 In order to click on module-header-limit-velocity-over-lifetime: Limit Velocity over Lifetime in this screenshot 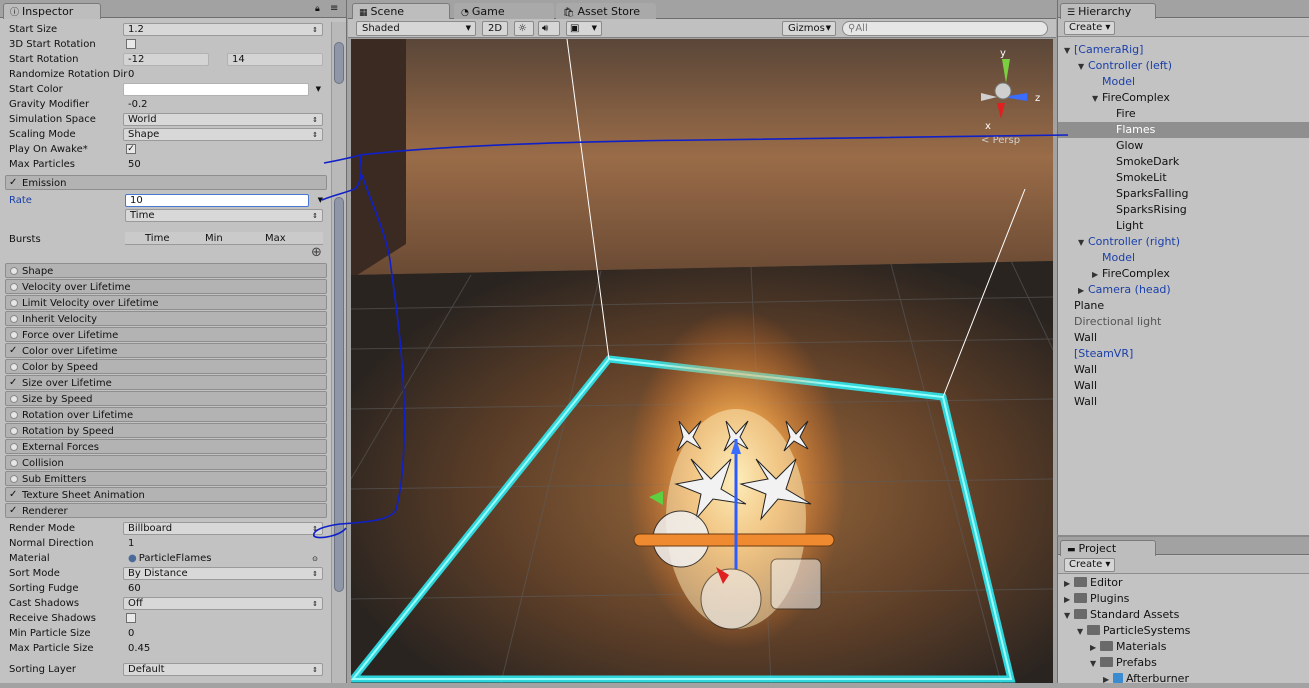, I will do `click(166, 302)`.